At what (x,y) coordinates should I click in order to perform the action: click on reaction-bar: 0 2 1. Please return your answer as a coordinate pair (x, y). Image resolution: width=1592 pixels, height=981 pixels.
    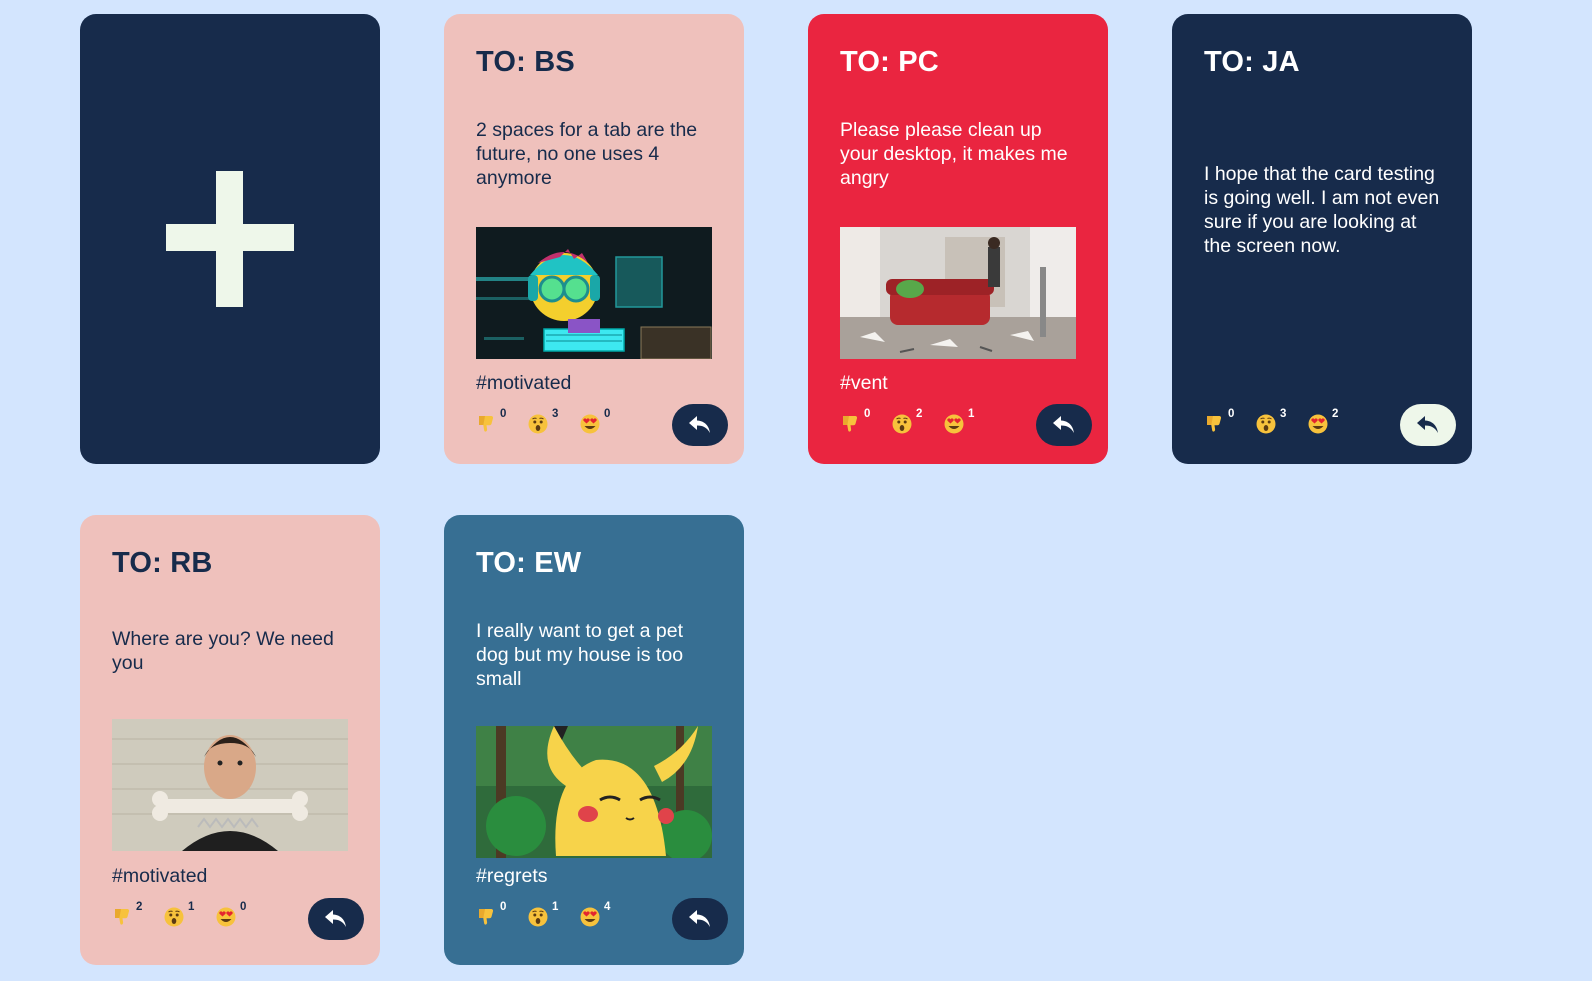
    Looking at the image, I should click on (909, 422).